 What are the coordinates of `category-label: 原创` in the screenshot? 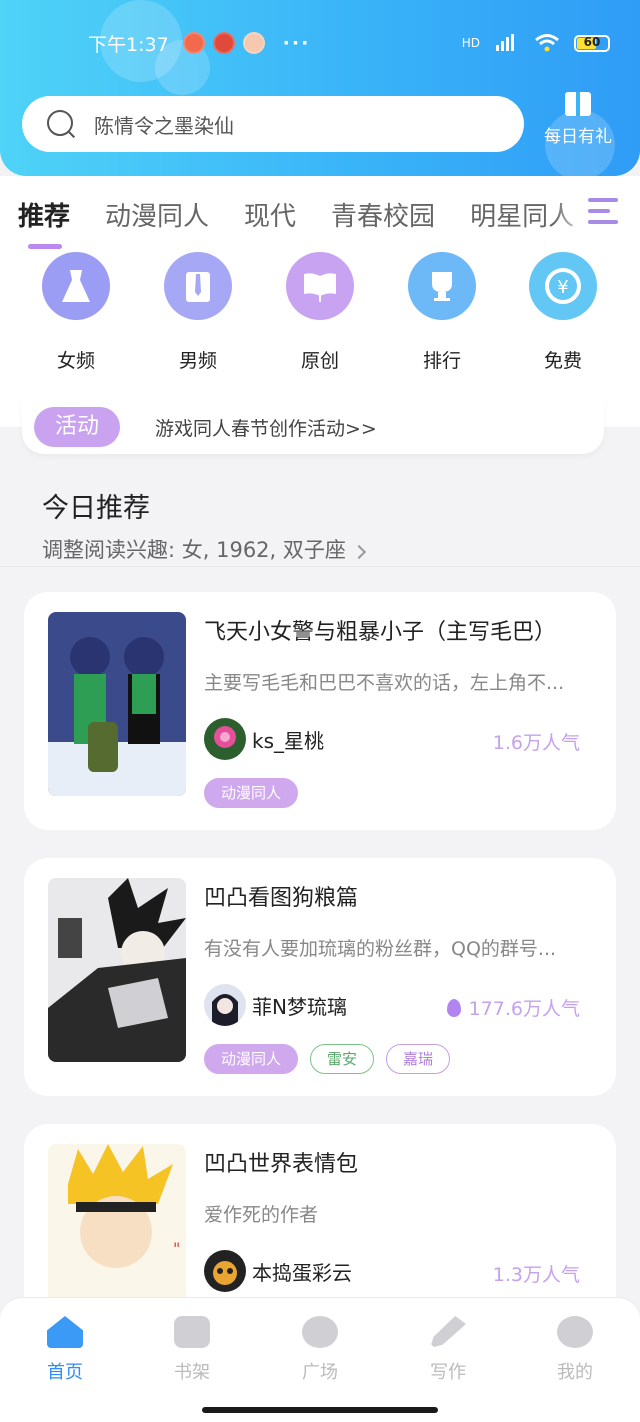 It's located at (319, 361).